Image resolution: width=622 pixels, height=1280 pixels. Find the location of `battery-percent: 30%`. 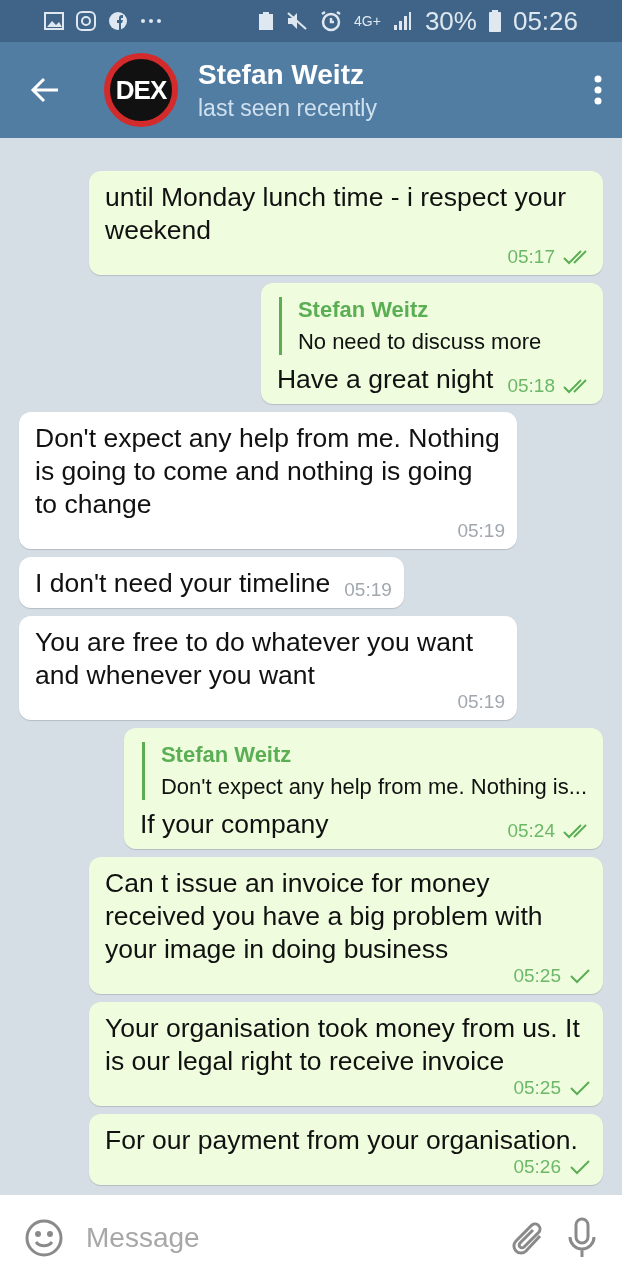

battery-percent: 30% is located at coordinates (450, 21).